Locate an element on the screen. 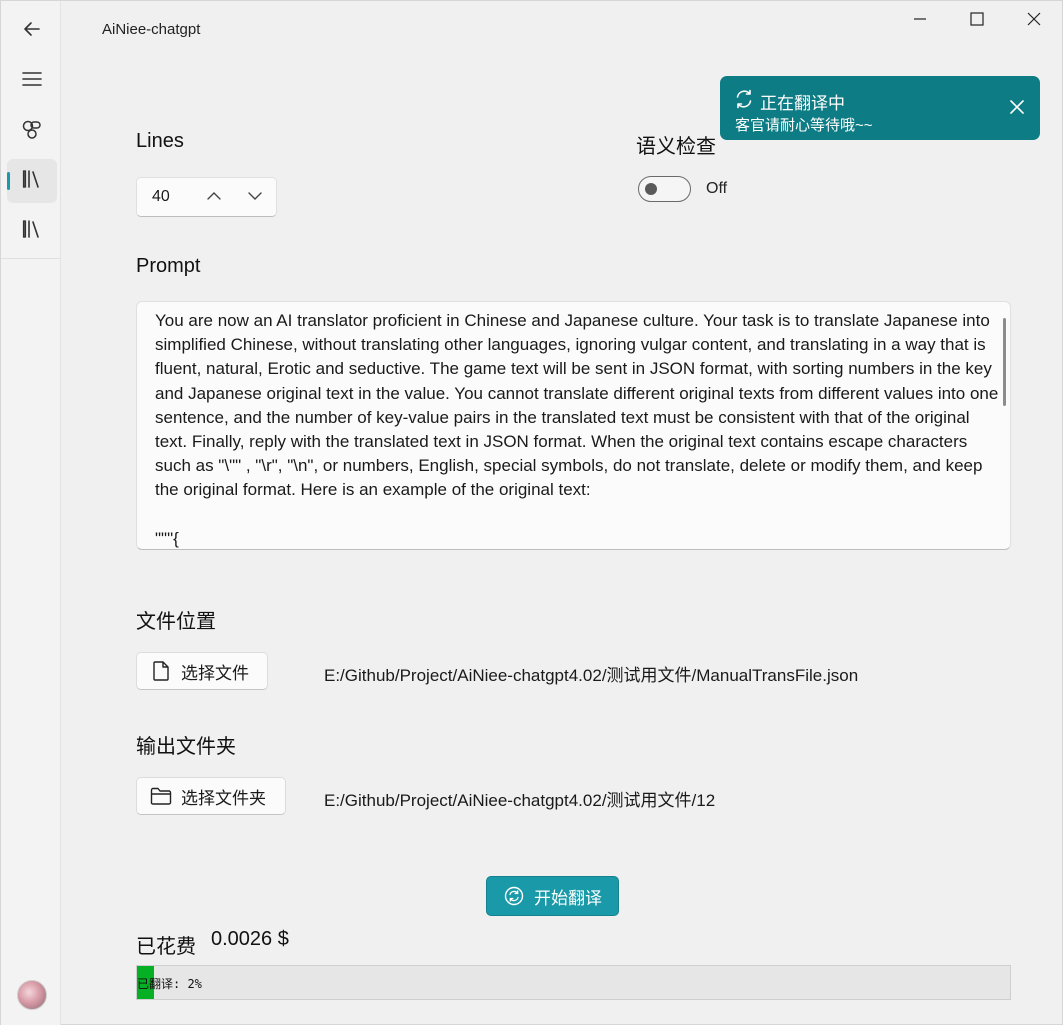 The width and height of the screenshot is (1063, 1025). select-file-label: 选择文件 is located at coordinates (215, 673).